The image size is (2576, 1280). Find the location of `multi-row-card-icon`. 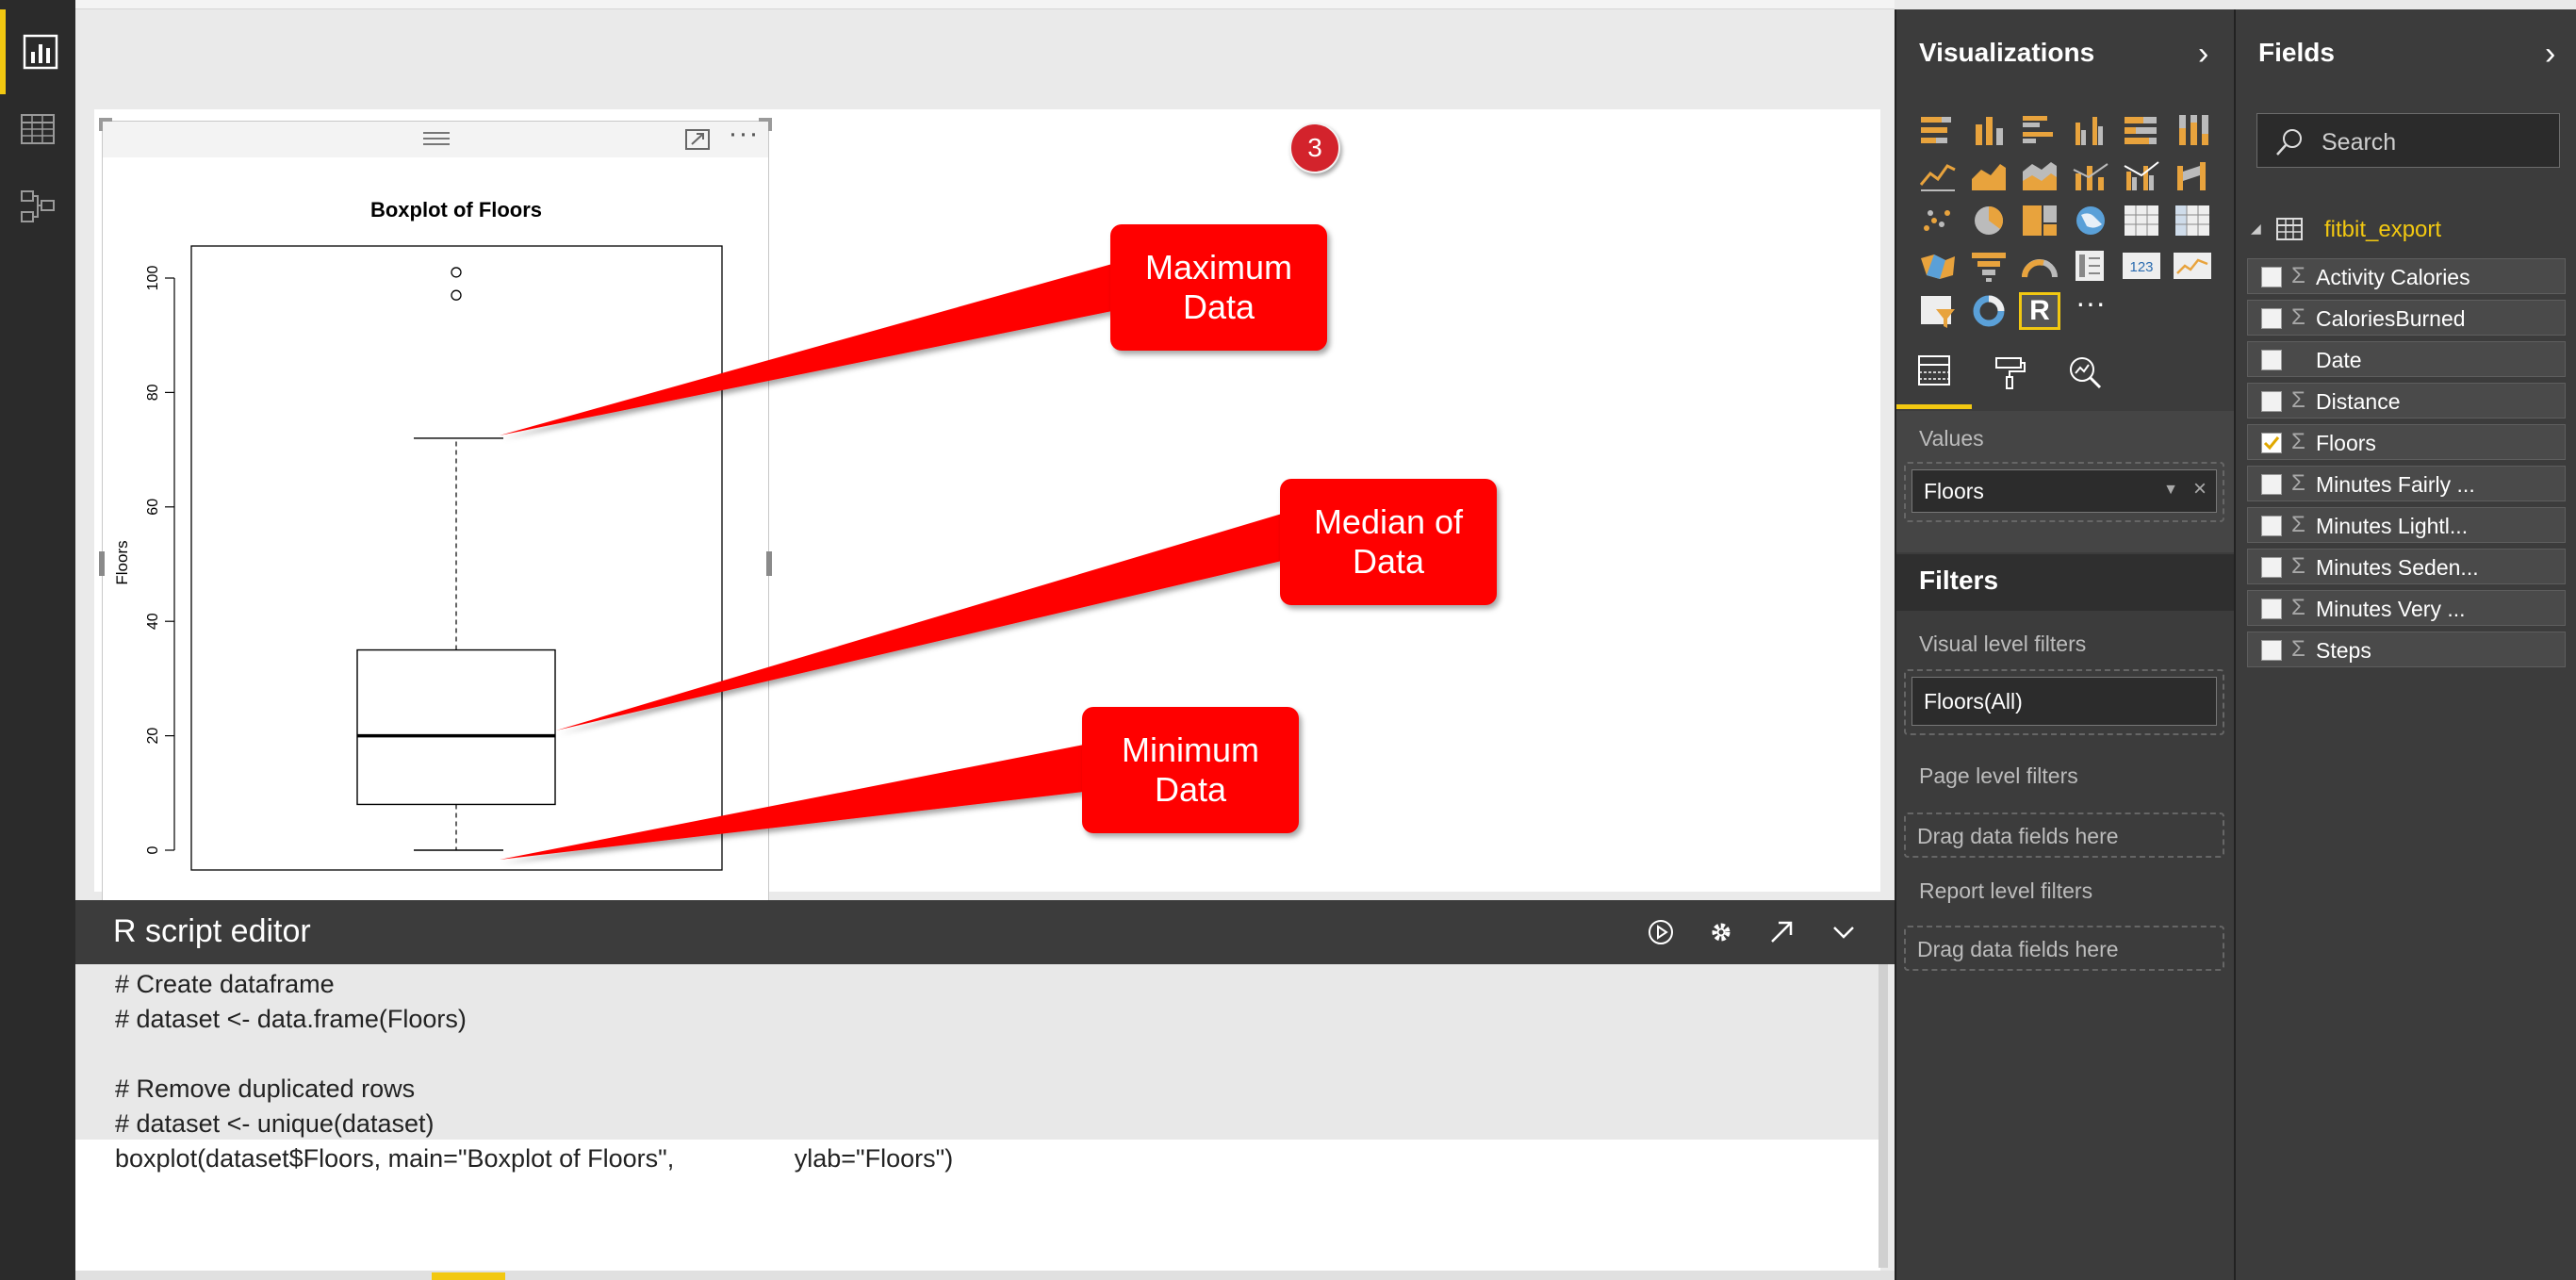

multi-row-card-icon is located at coordinates (2090, 266).